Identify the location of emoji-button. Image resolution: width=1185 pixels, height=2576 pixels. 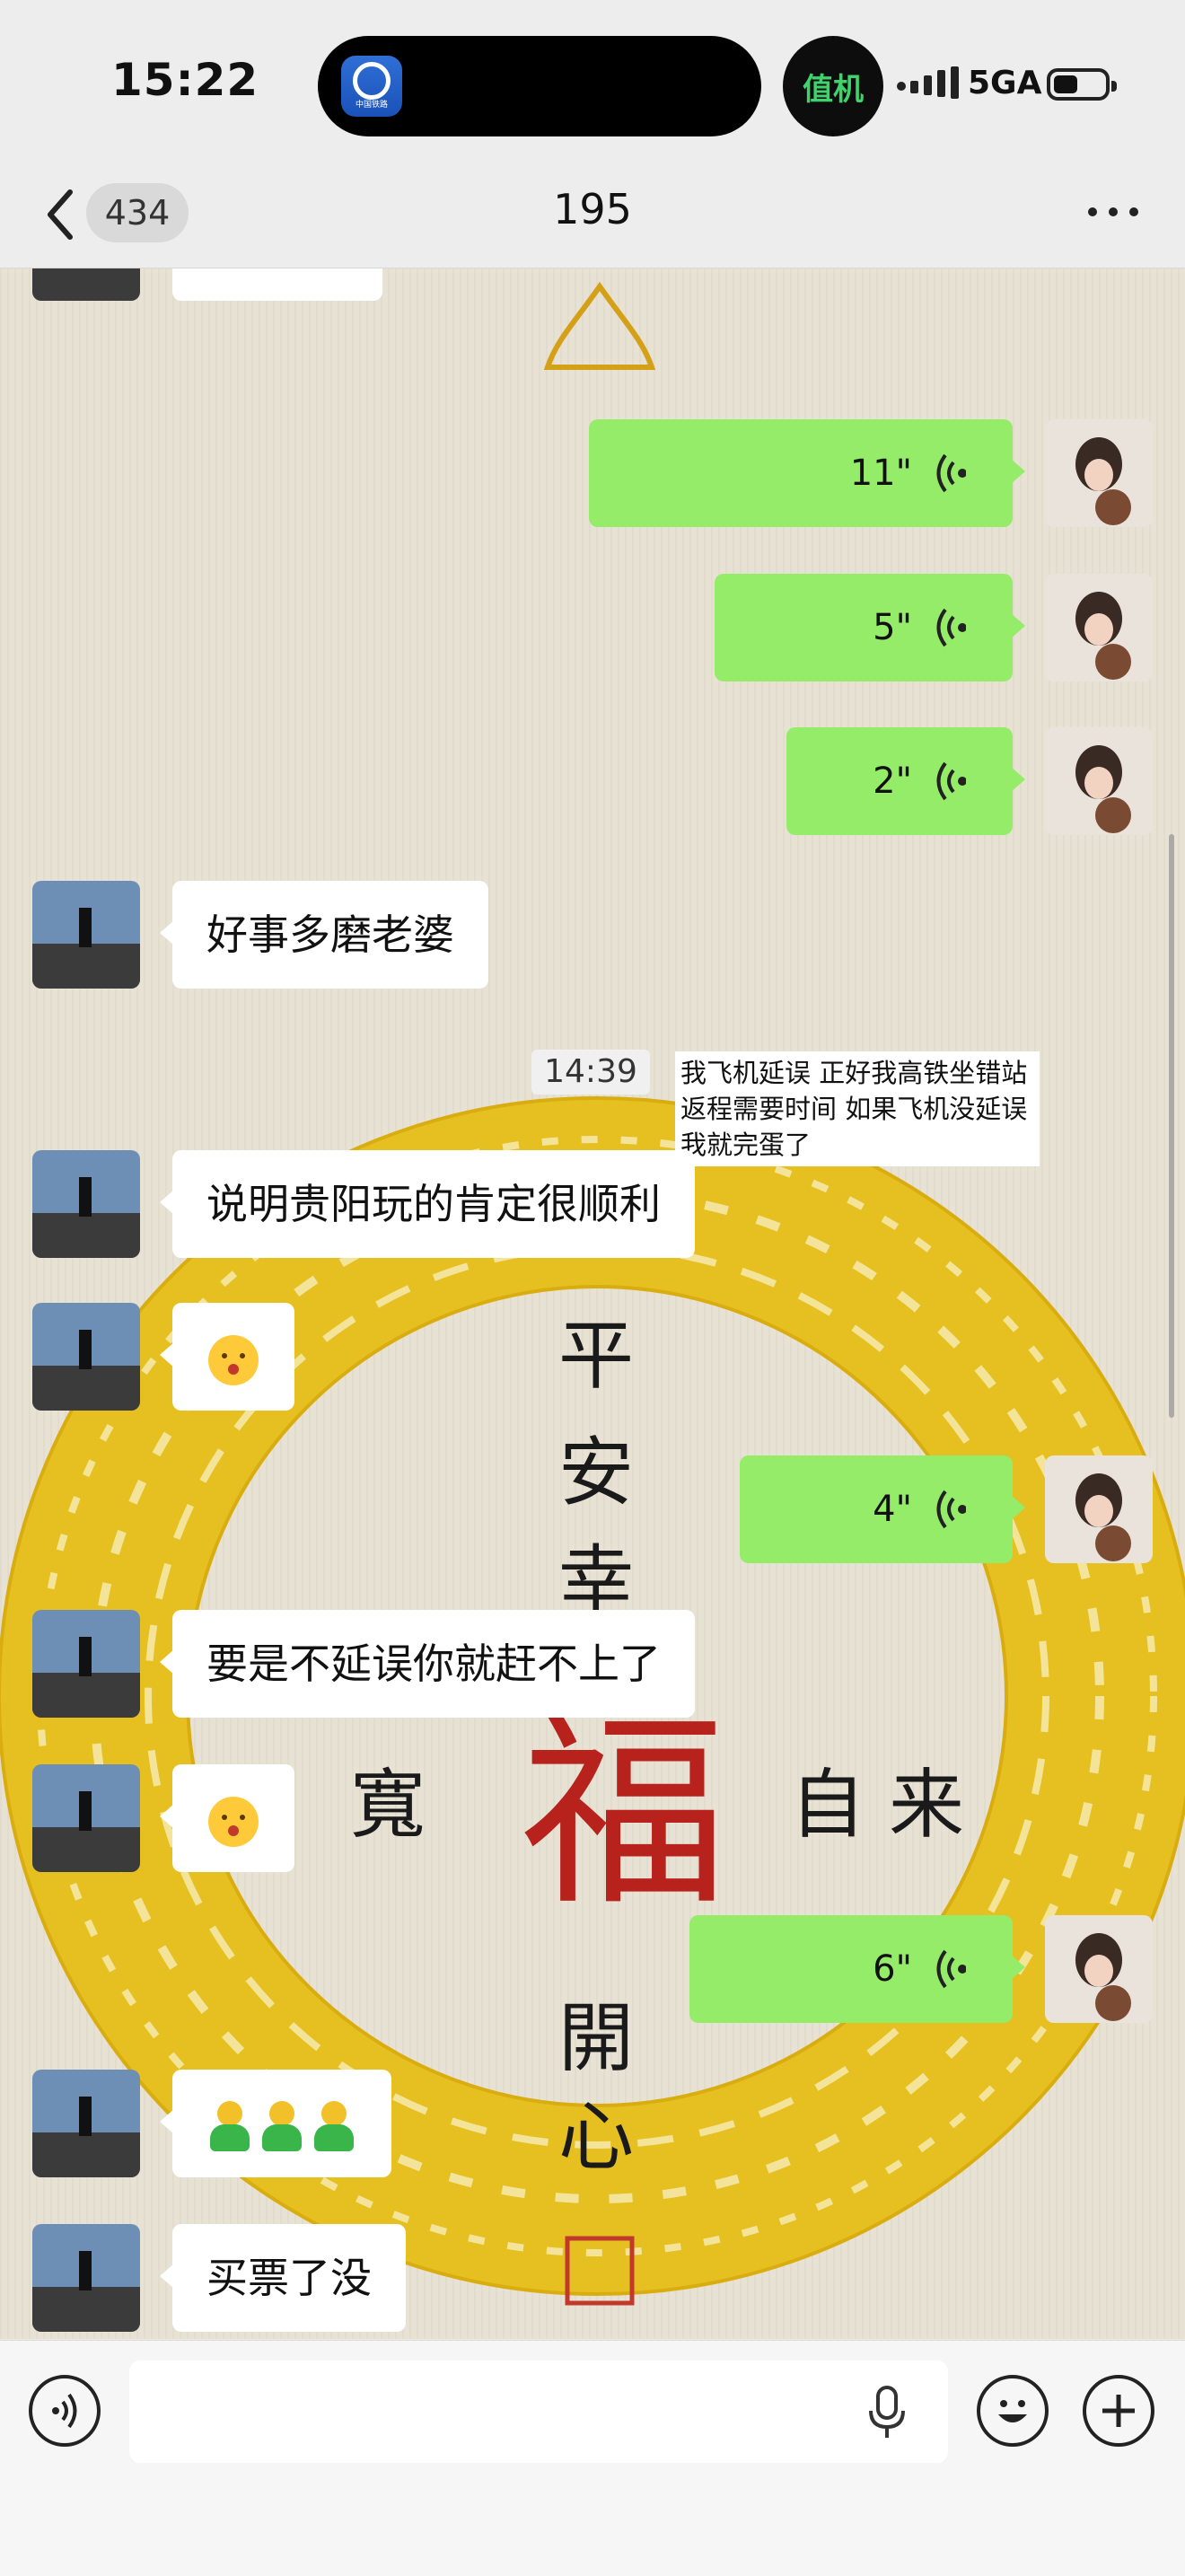
(1013, 2411).